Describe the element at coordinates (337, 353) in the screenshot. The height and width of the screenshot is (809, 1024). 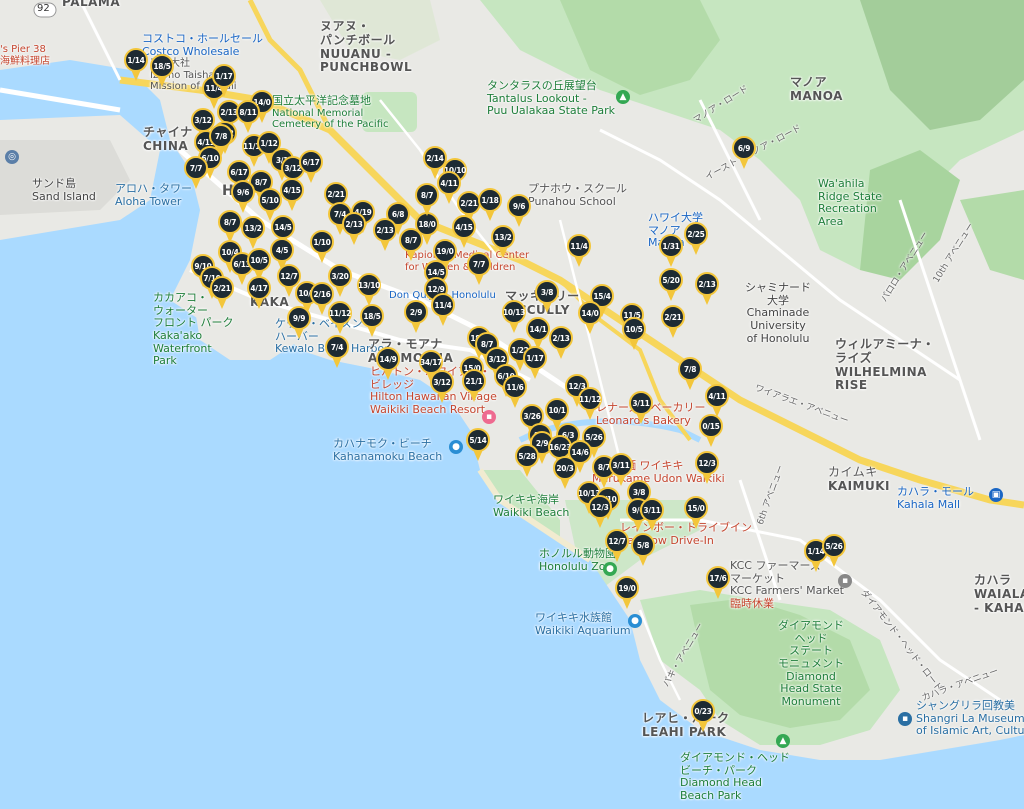
I see `map-pin: 7/4` at that location.